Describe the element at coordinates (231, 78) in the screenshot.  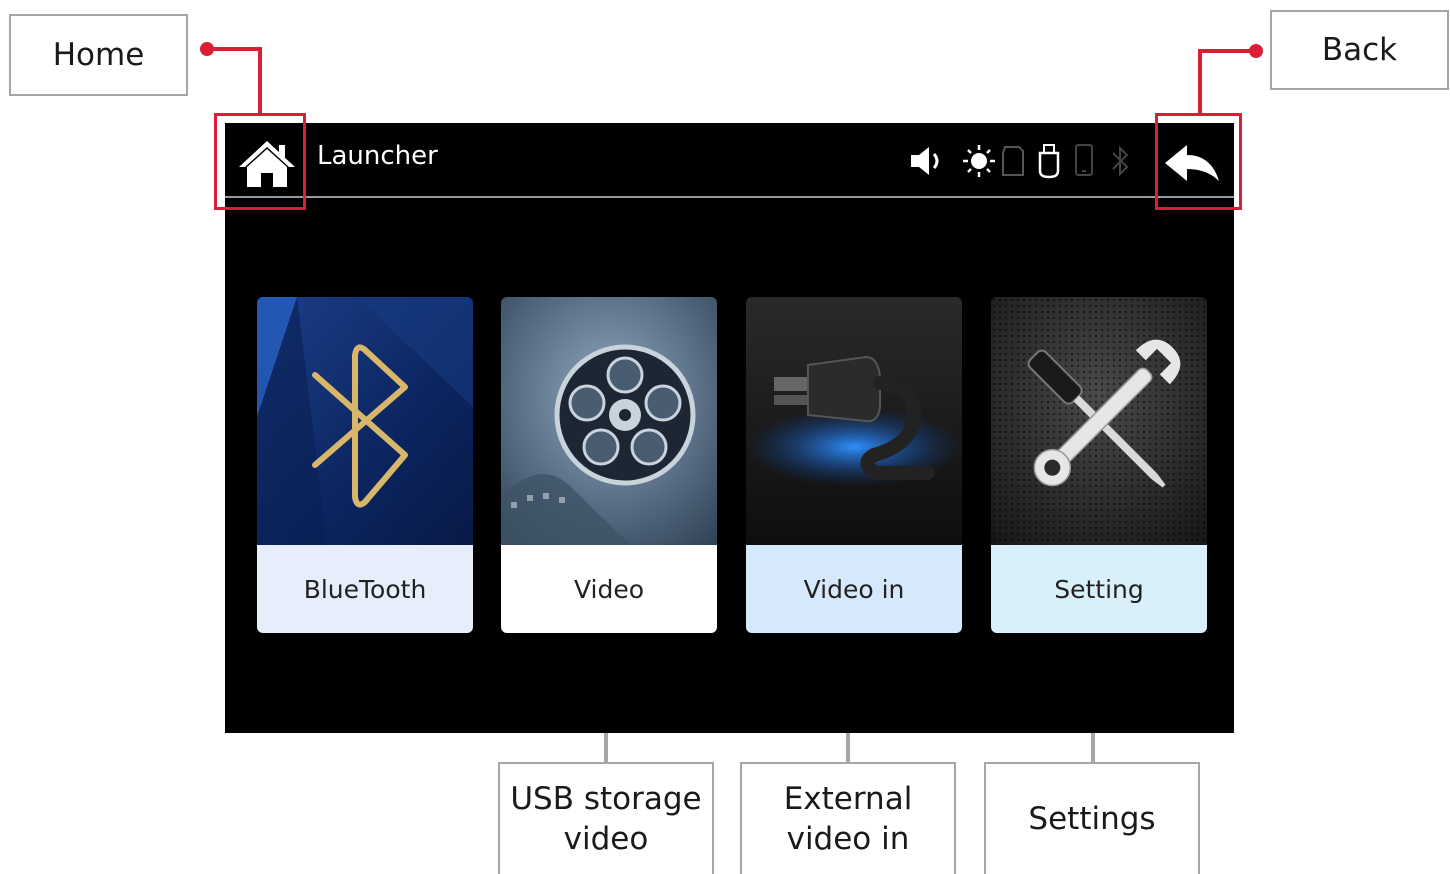
I see `home-connector` at that location.